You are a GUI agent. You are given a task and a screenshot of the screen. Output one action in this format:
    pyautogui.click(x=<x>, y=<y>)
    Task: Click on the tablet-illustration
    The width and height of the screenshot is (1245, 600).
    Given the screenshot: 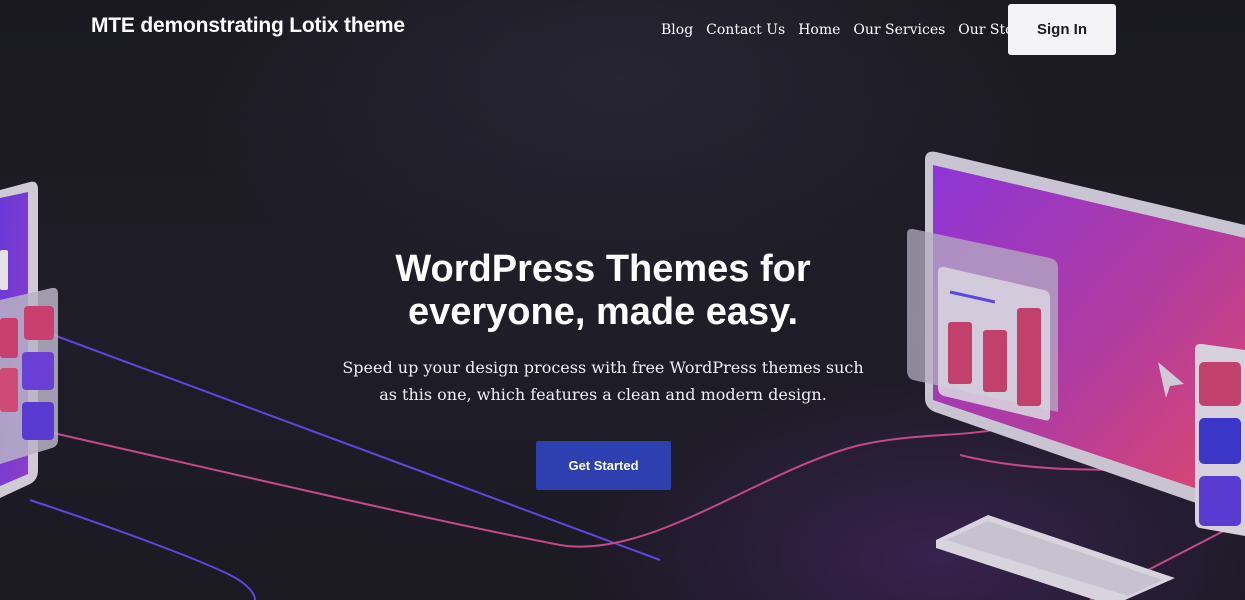 What is the action you would take?
    pyautogui.click(x=29, y=339)
    